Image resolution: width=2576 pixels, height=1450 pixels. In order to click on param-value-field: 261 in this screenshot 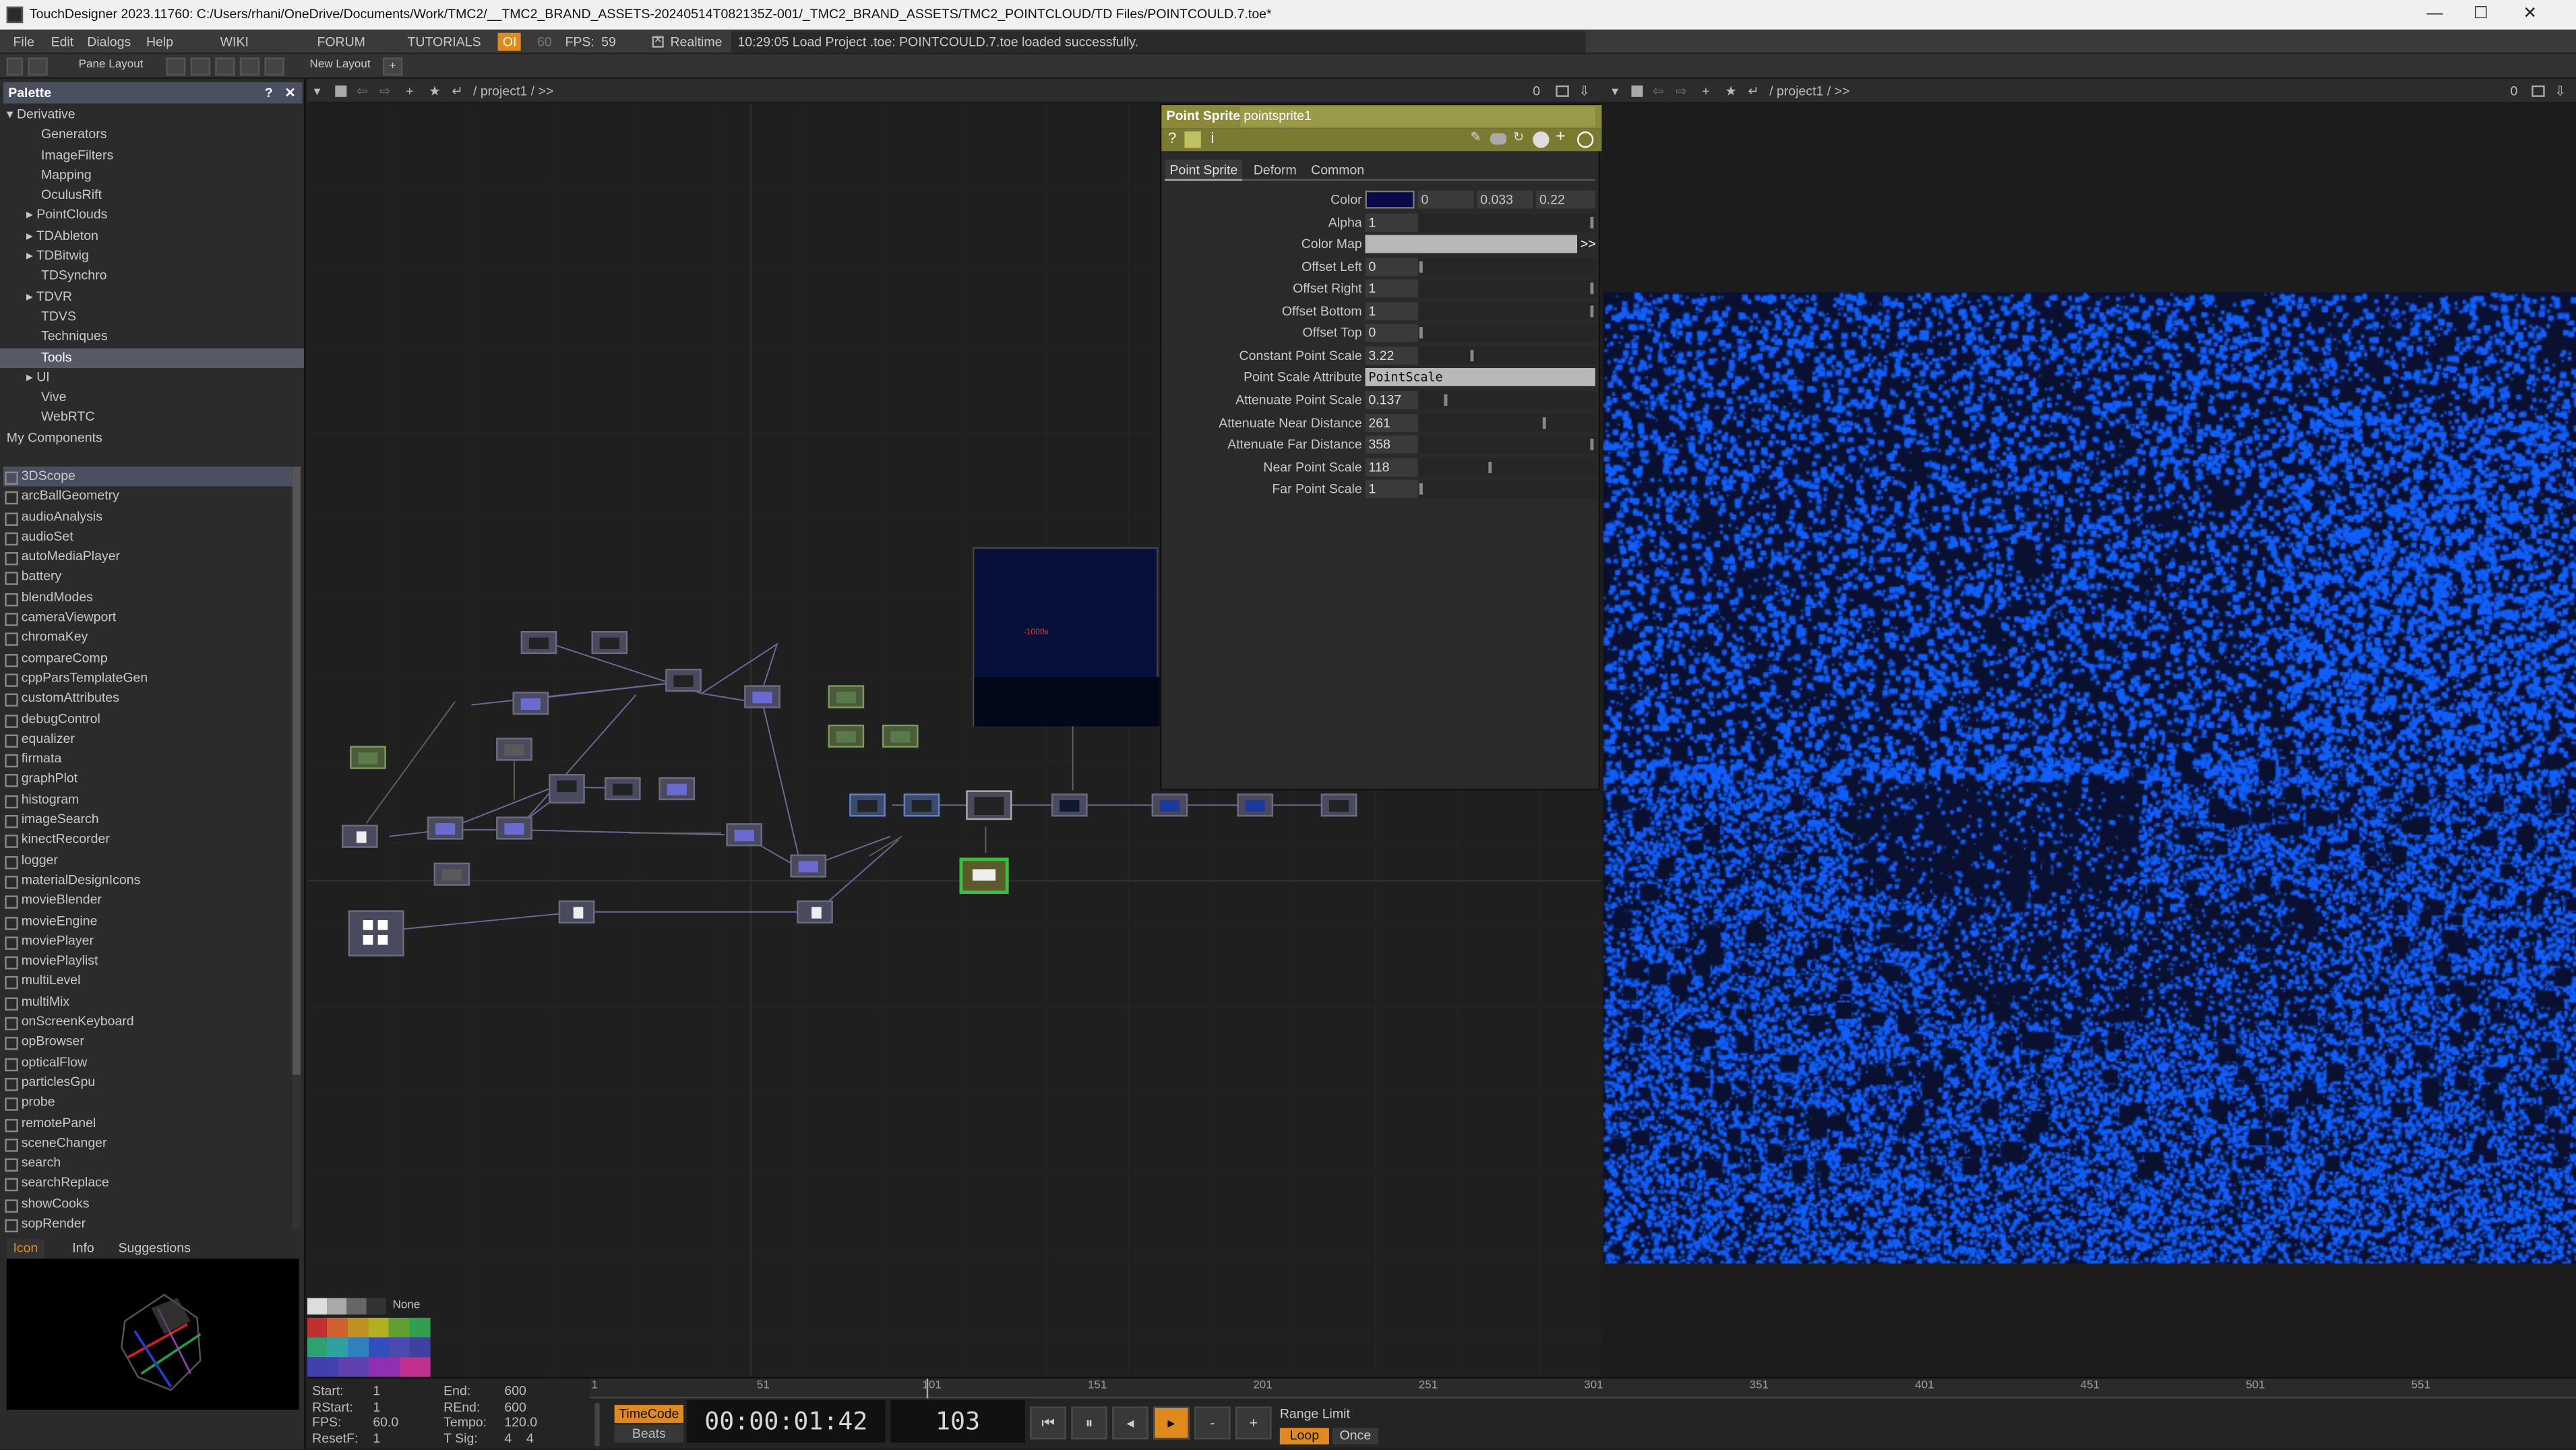, I will do `click(1391, 423)`.